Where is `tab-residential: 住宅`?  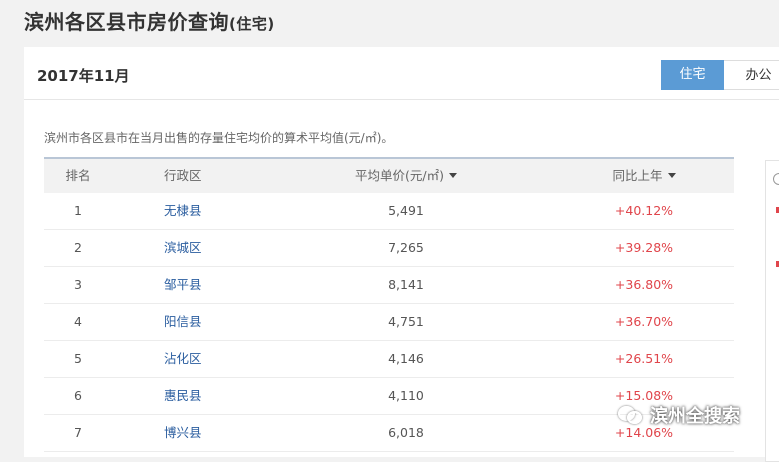 tab-residential: 住宅 is located at coordinates (692, 75).